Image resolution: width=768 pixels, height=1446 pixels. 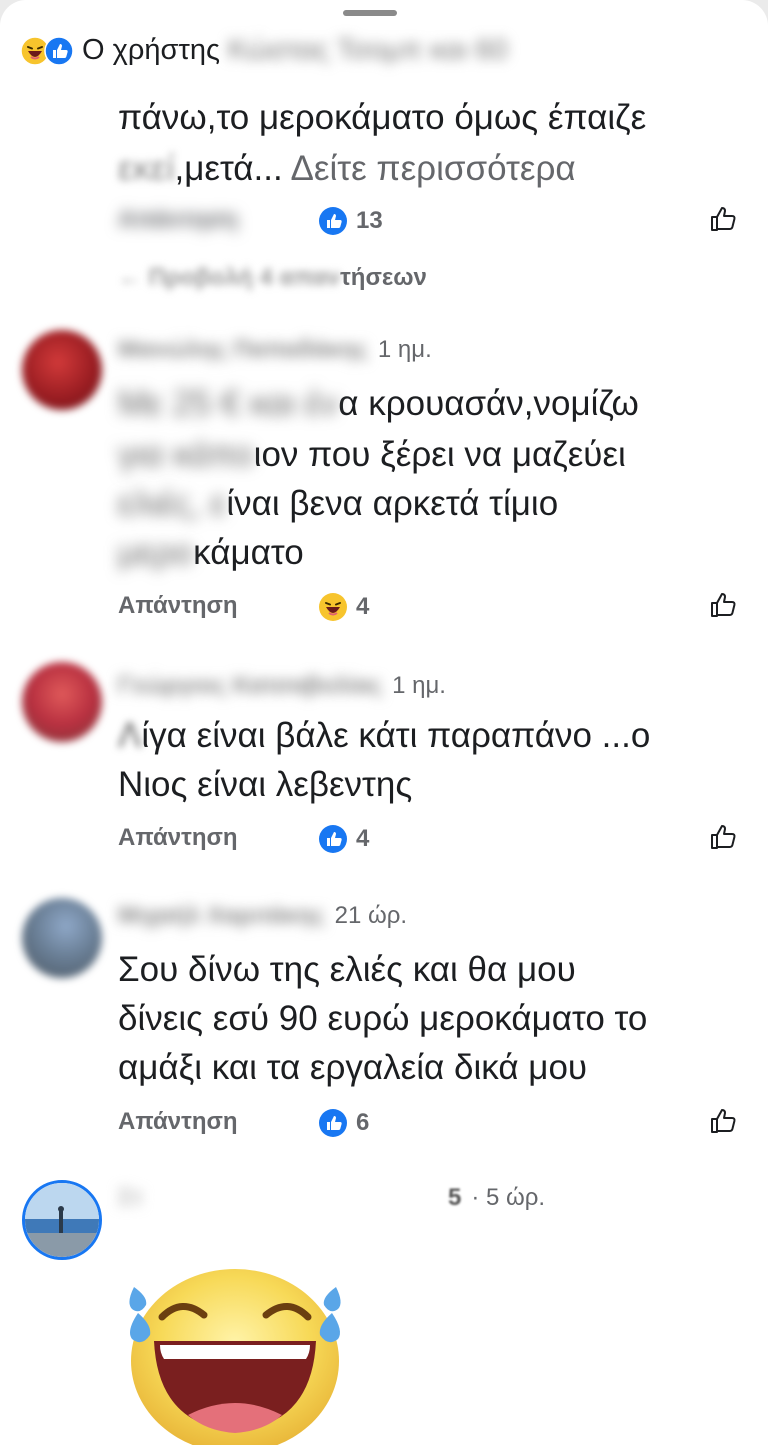 I want to click on reply-context: Ο χρήστης Κώστας Τσομπ και 60, so click(x=264, y=50).